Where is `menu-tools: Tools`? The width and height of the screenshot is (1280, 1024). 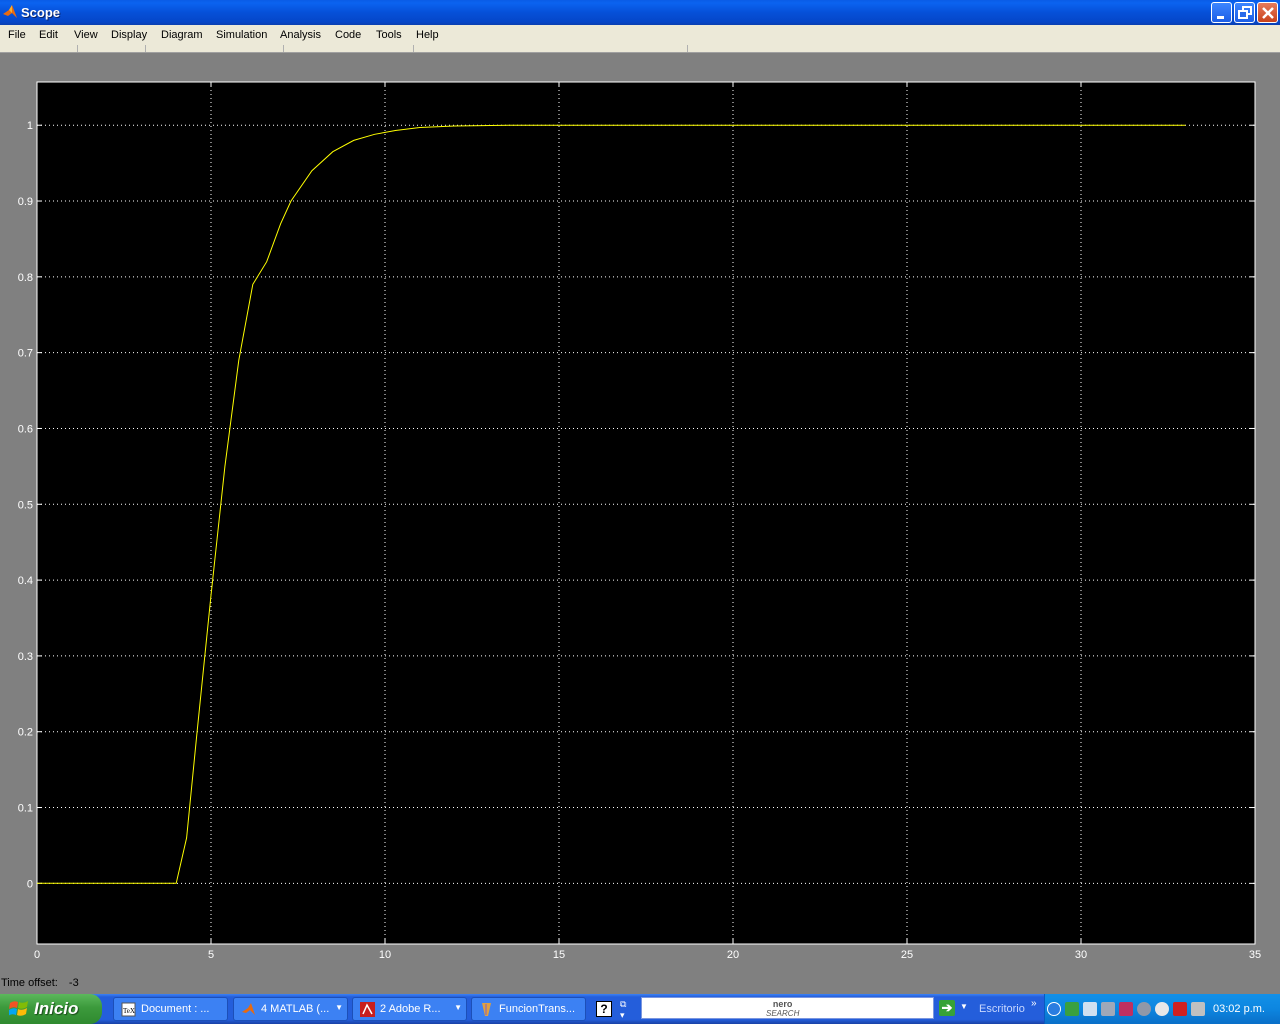 menu-tools: Tools is located at coordinates (389, 35).